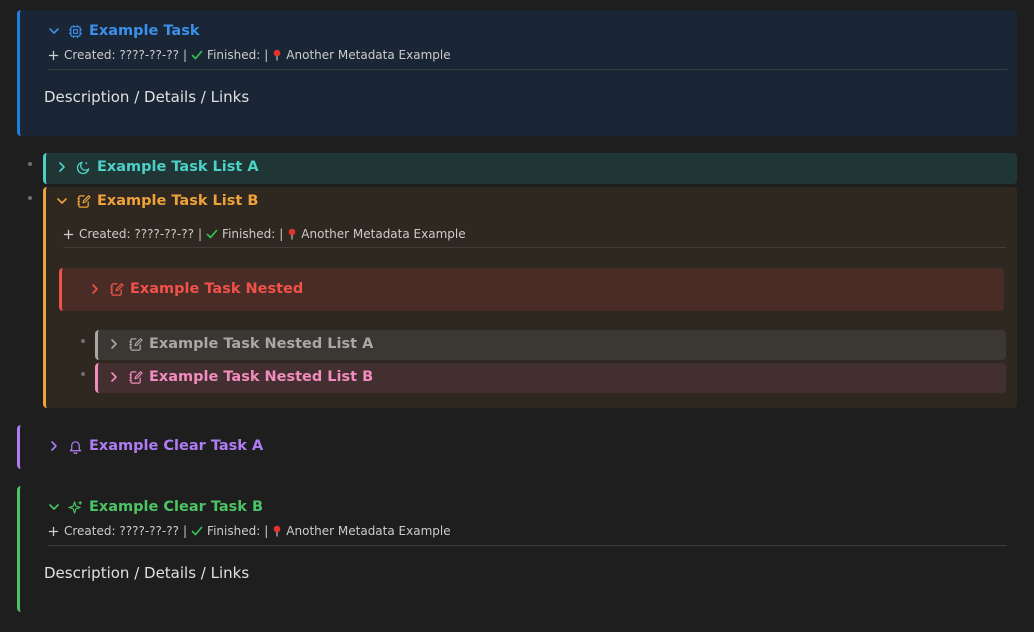 The image size is (1034, 632). What do you see at coordinates (178, 201) in the screenshot?
I see `task-title: Example Task List B` at bounding box center [178, 201].